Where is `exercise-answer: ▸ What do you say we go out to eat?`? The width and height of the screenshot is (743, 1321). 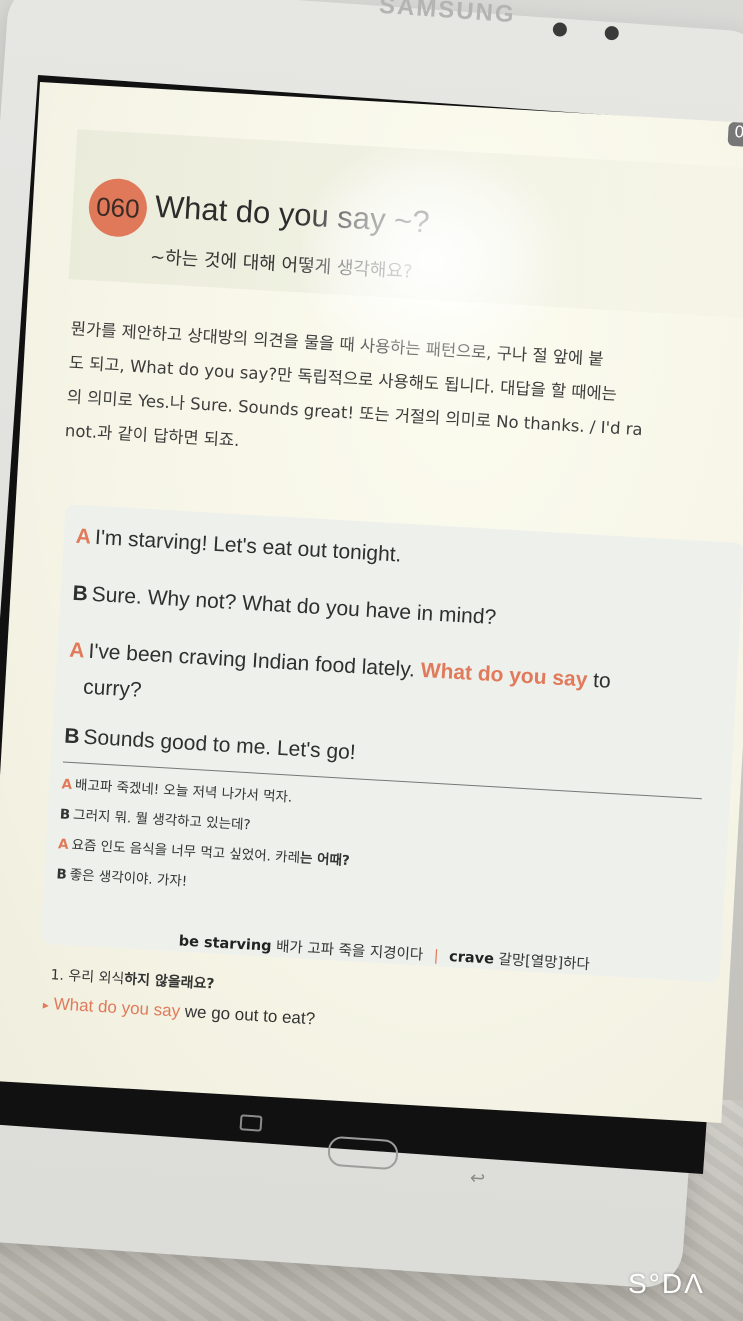
exercise-answer: ▸ What do you say we go out to eat? is located at coordinates (178, 1012).